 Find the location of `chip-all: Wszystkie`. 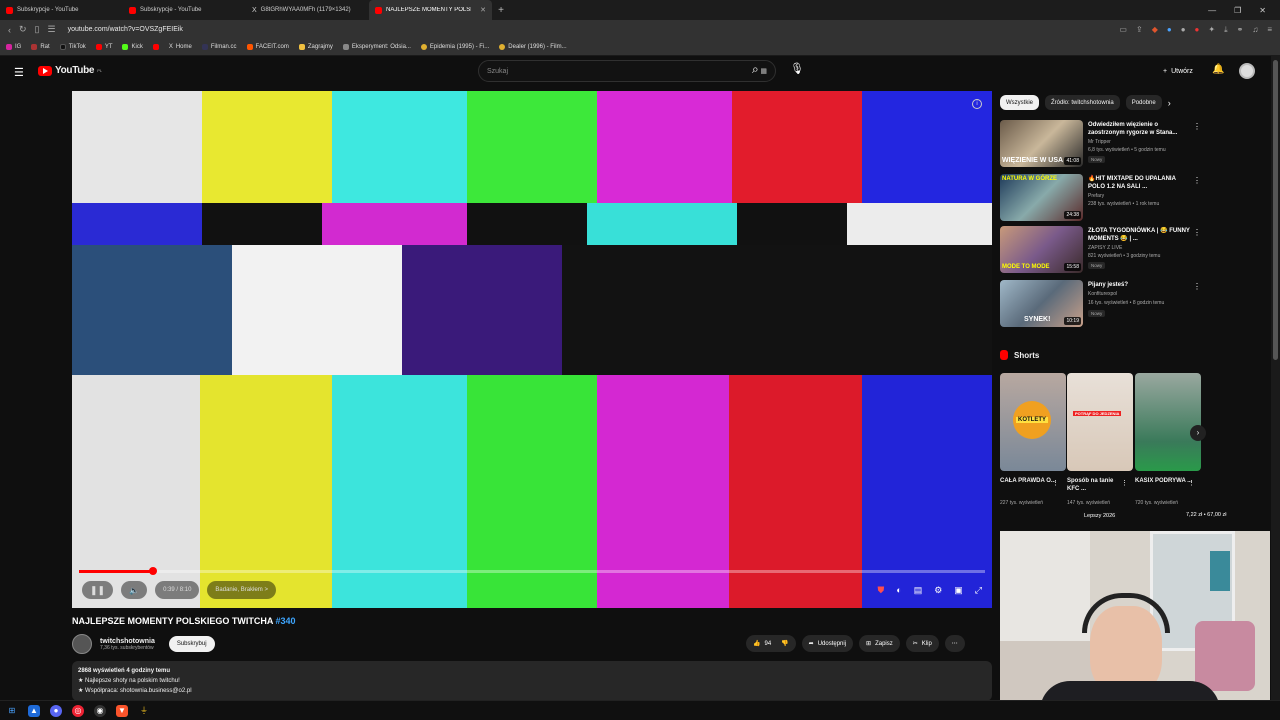

chip-all: Wszystkie is located at coordinates (1019, 102).